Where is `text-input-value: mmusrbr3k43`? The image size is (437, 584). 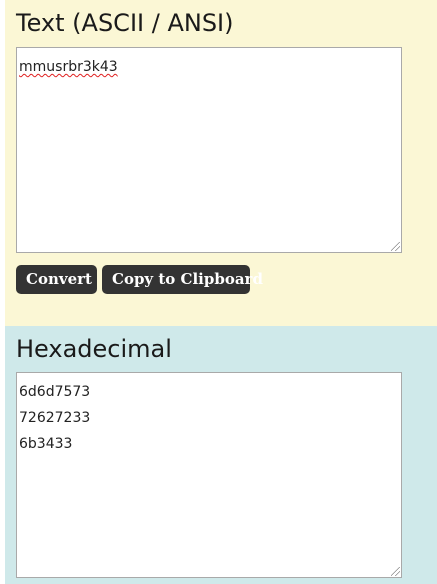 text-input-value: mmusrbr3k43 is located at coordinates (68, 67).